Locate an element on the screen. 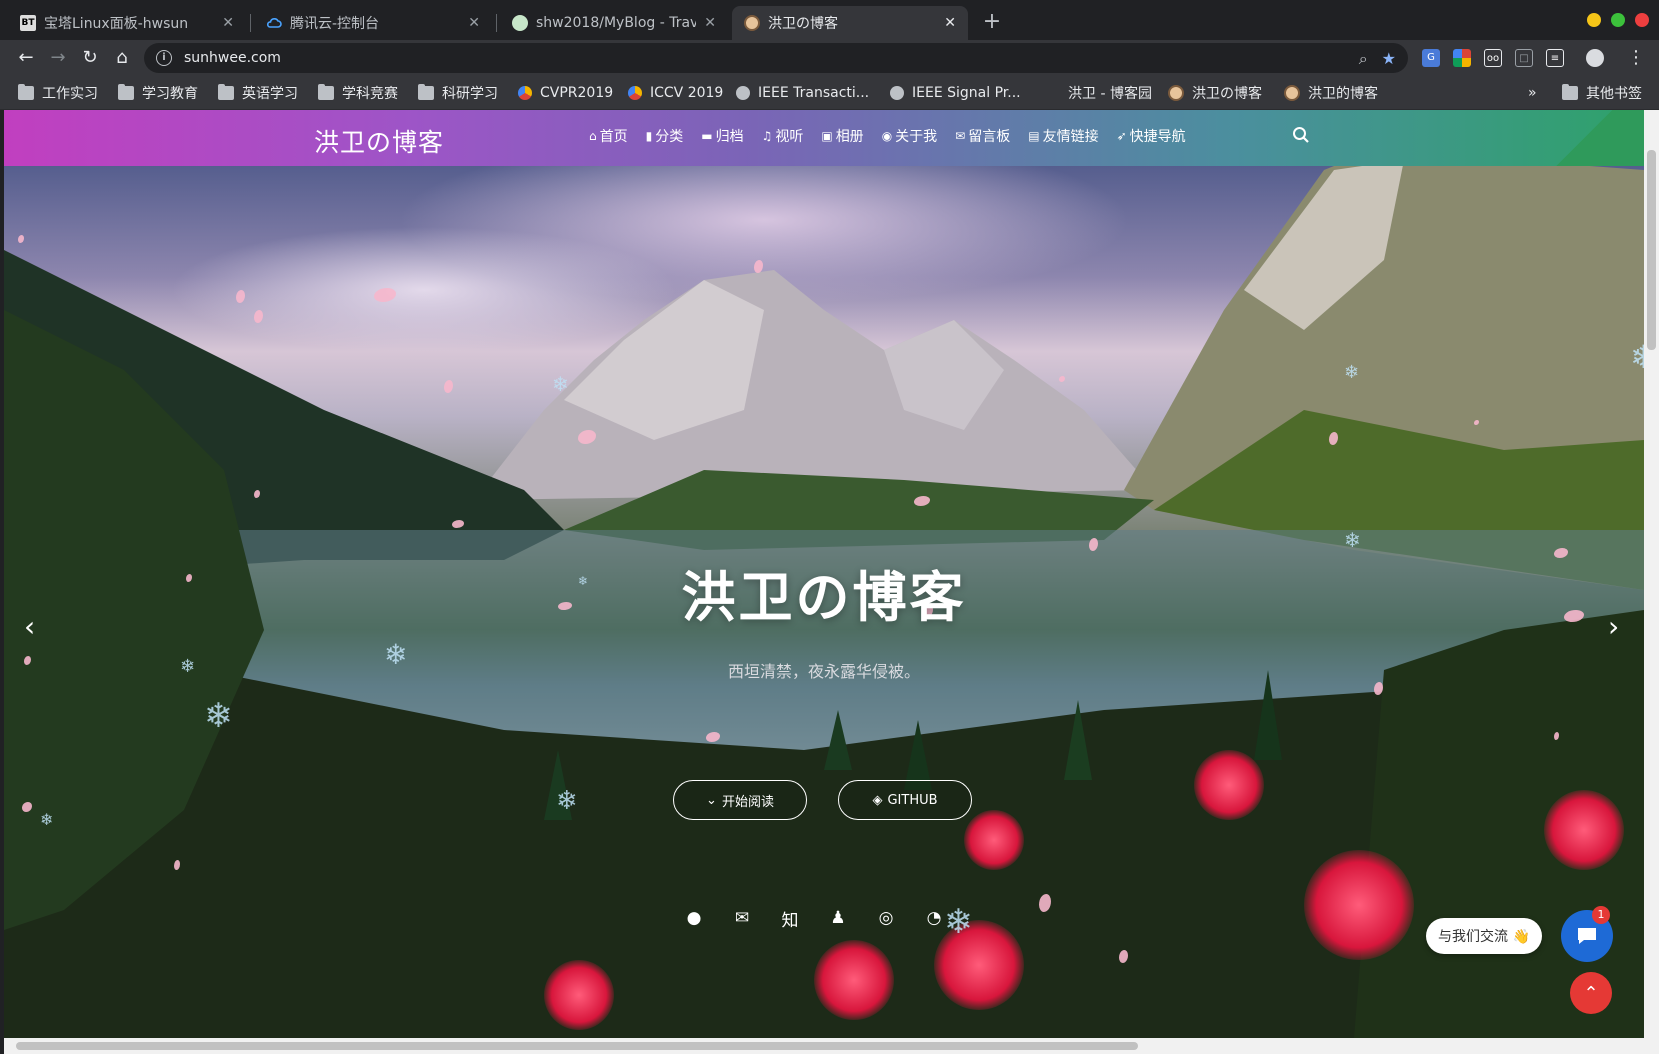  carousel-prev-icon: ‹ is located at coordinates (29, 626).